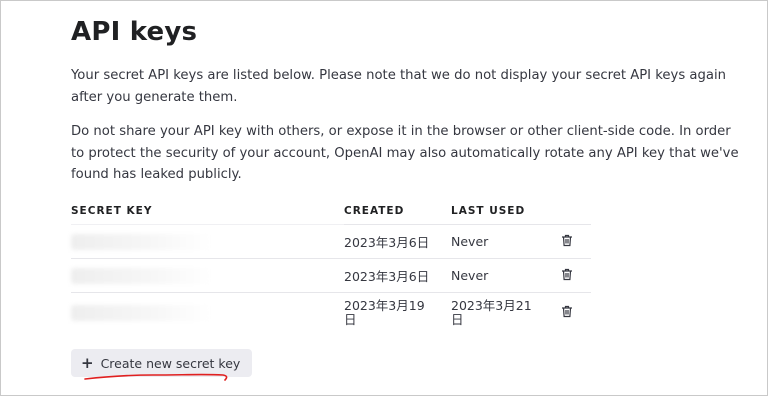 The image size is (768, 396). What do you see at coordinates (112, 211) in the screenshot?
I see `header-secret-key: SECRET KEY` at bounding box center [112, 211].